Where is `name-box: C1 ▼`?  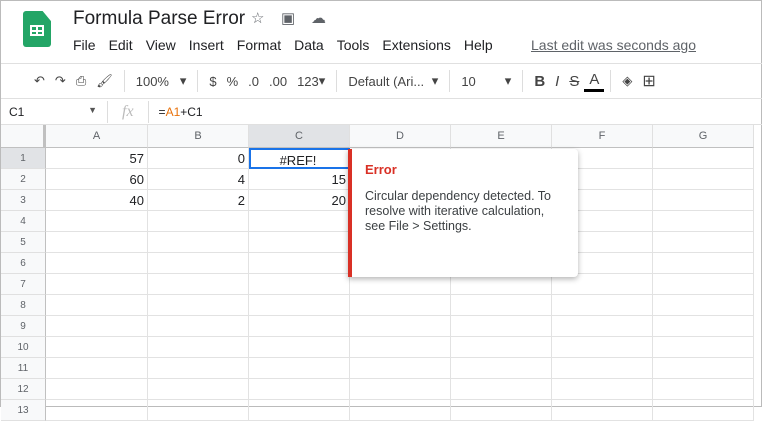 name-box: C1 ▼ is located at coordinates (51, 112).